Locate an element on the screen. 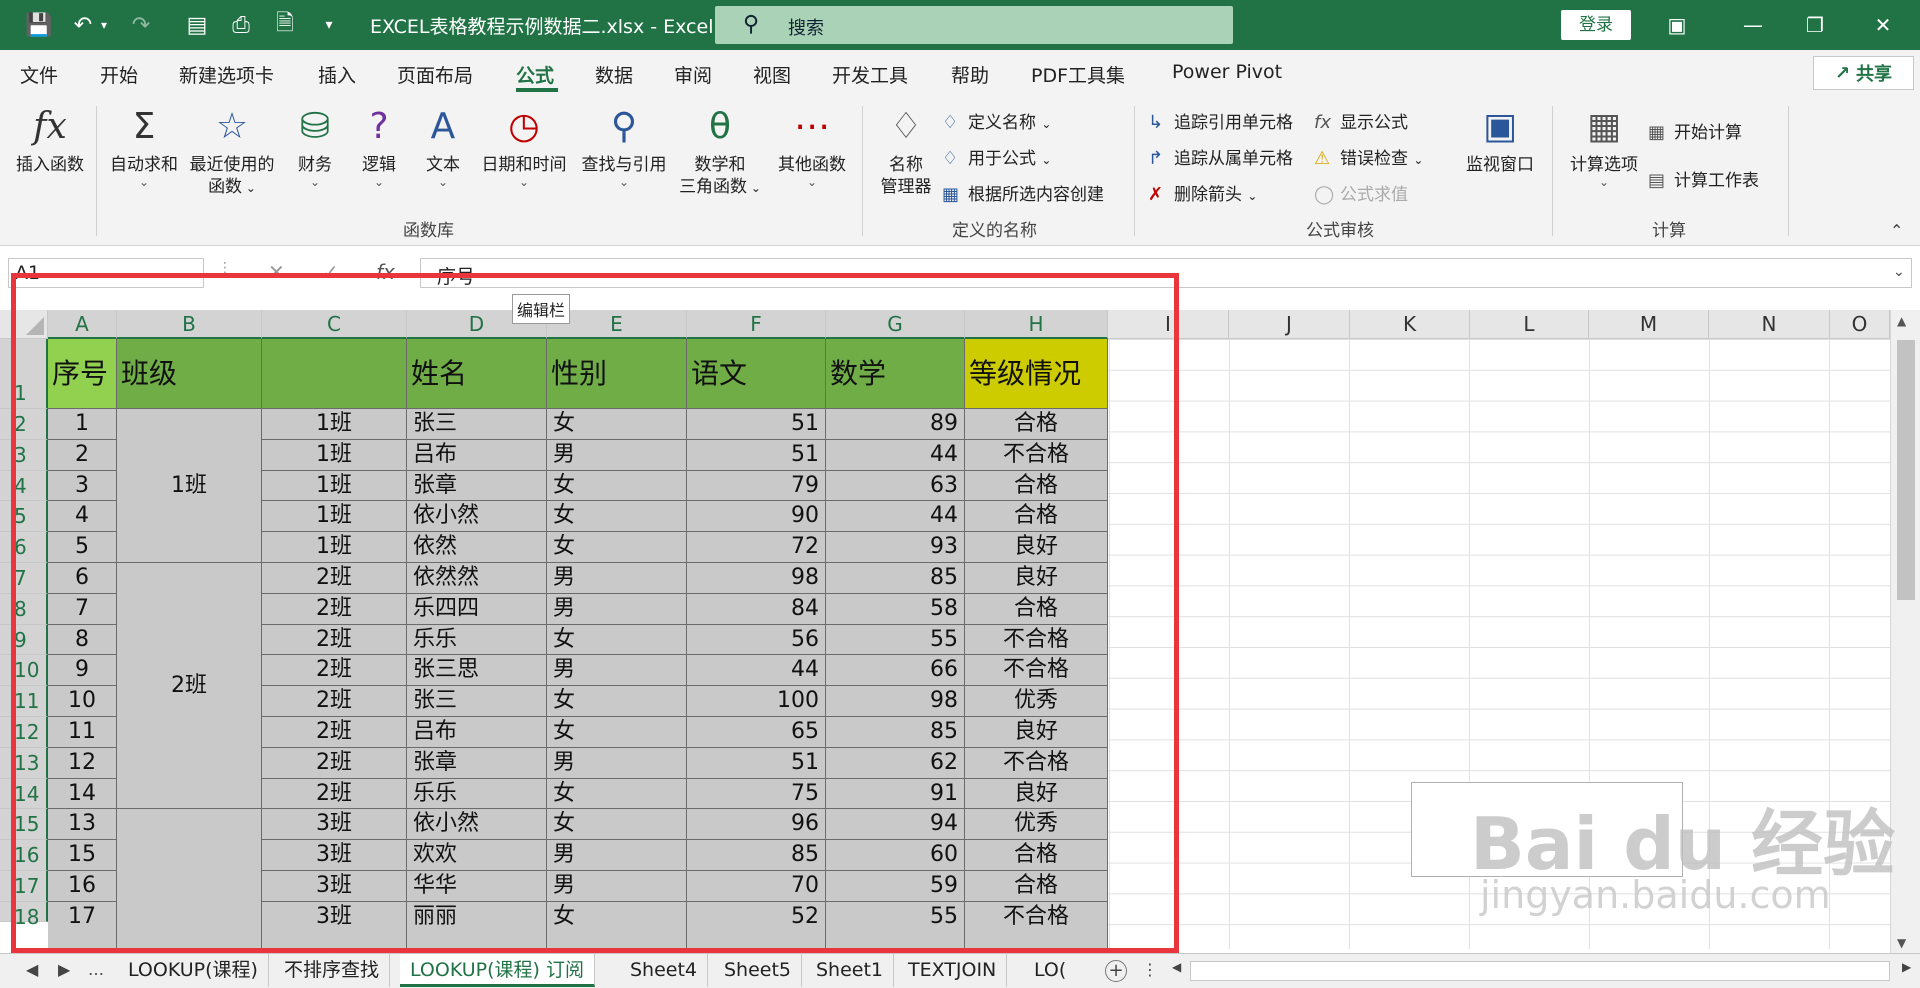 The image size is (1920, 988). cell-chinese: 100 is located at coordinates (756, 701).